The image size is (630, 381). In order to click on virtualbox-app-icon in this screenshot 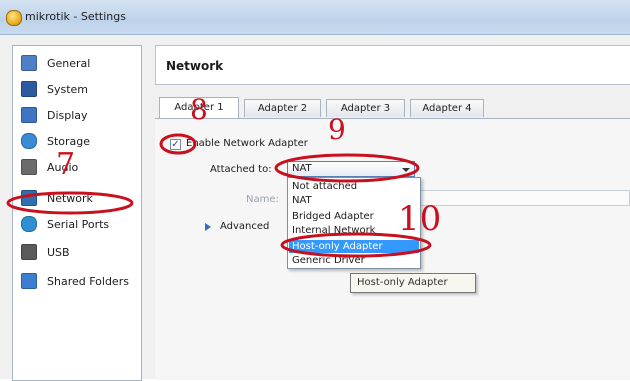, I will do `click(14, 18)`.